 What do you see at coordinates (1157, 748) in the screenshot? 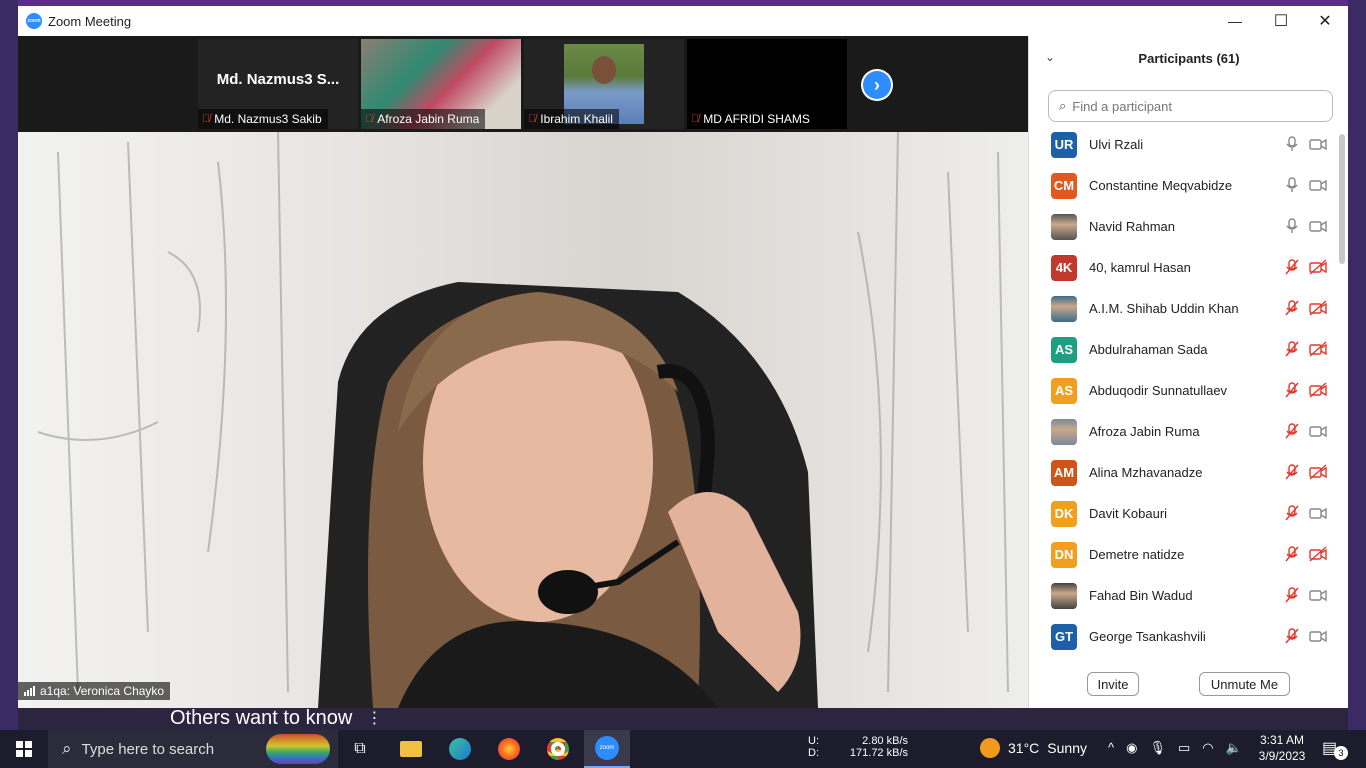
I see `microphone-tray-icon: 🎙` at bounding box center [1157, 748].